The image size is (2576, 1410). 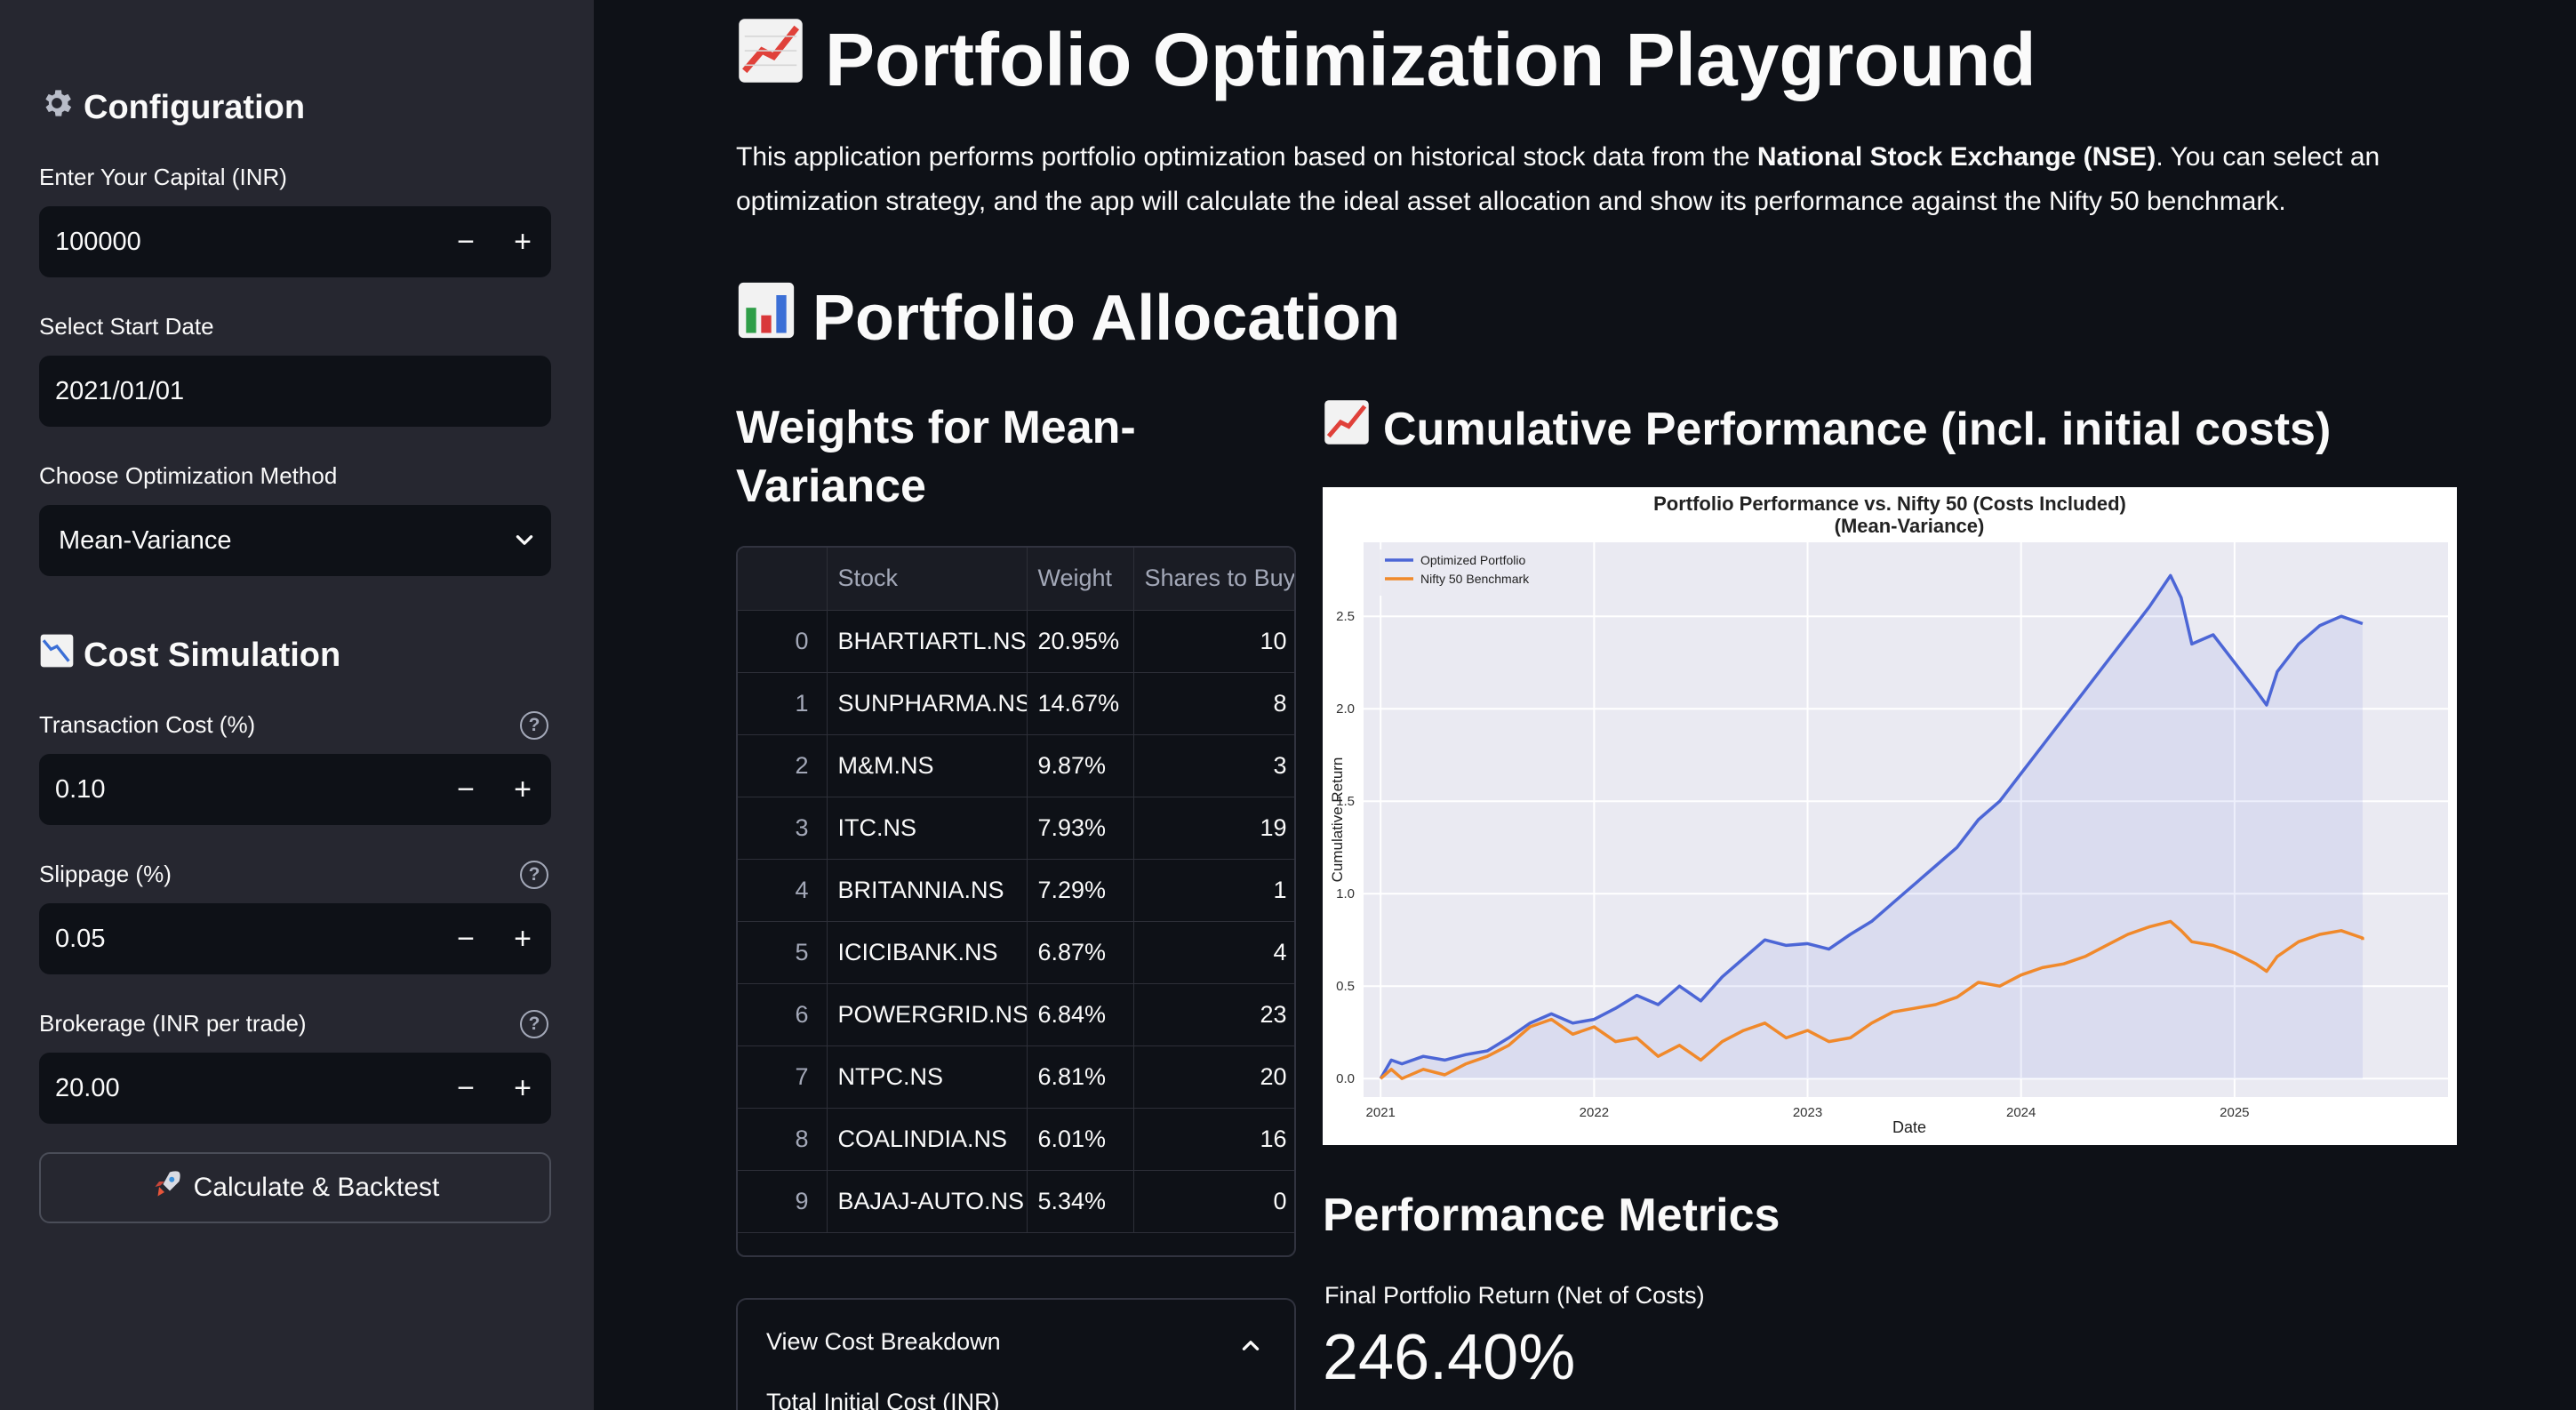 I want to click on row-weight: 9.87%, so click(x=1080, y=765).